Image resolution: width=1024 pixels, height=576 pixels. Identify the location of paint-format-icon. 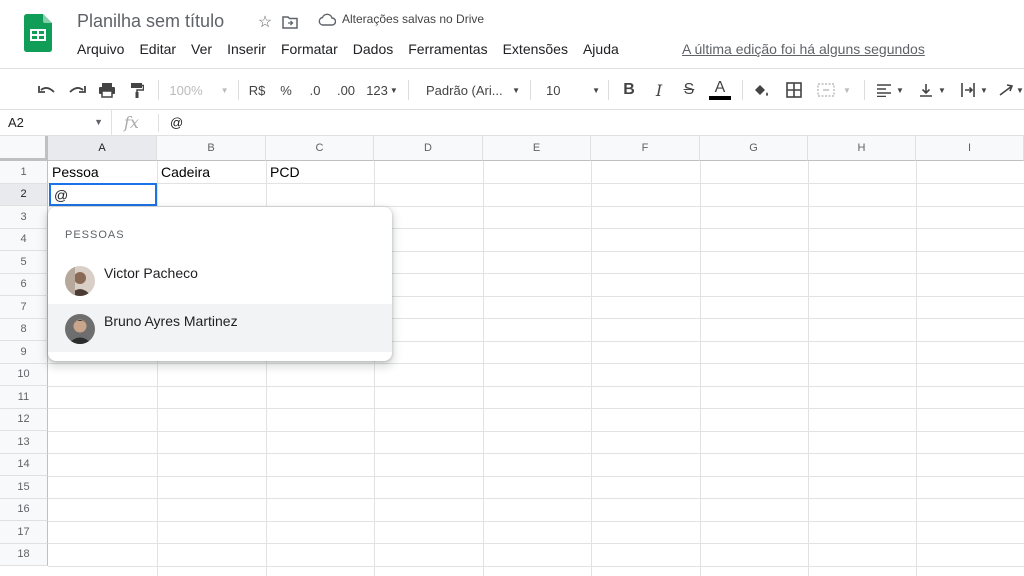
(137, 90).